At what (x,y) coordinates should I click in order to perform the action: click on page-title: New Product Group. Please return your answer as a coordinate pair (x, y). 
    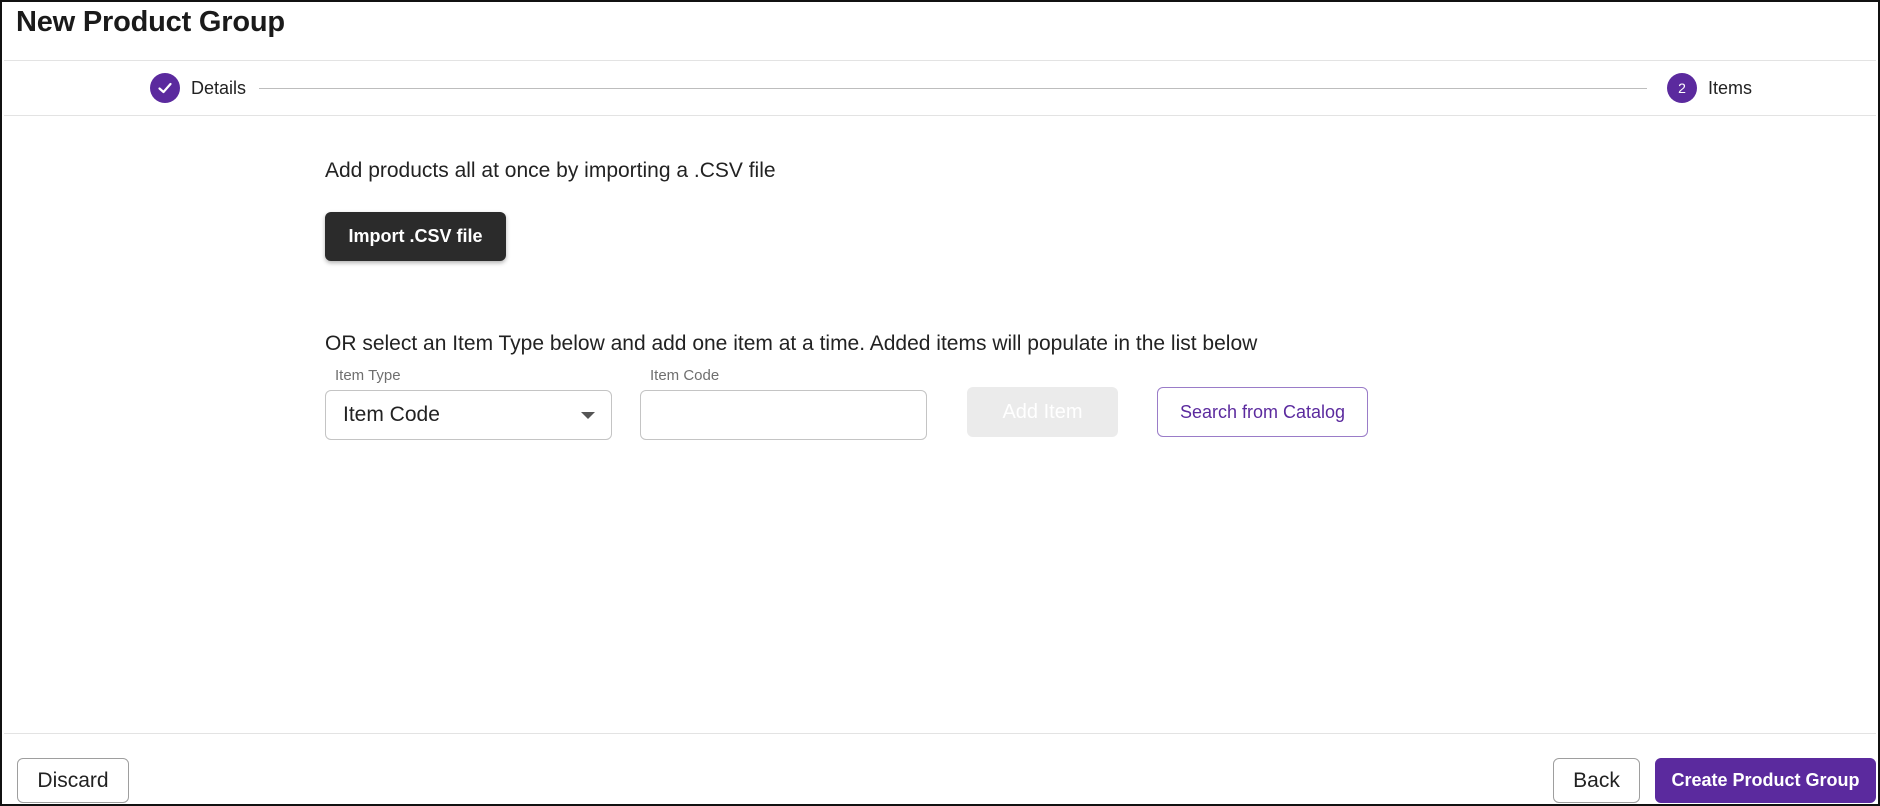
    Looking at the image, I should click on (150, 22).